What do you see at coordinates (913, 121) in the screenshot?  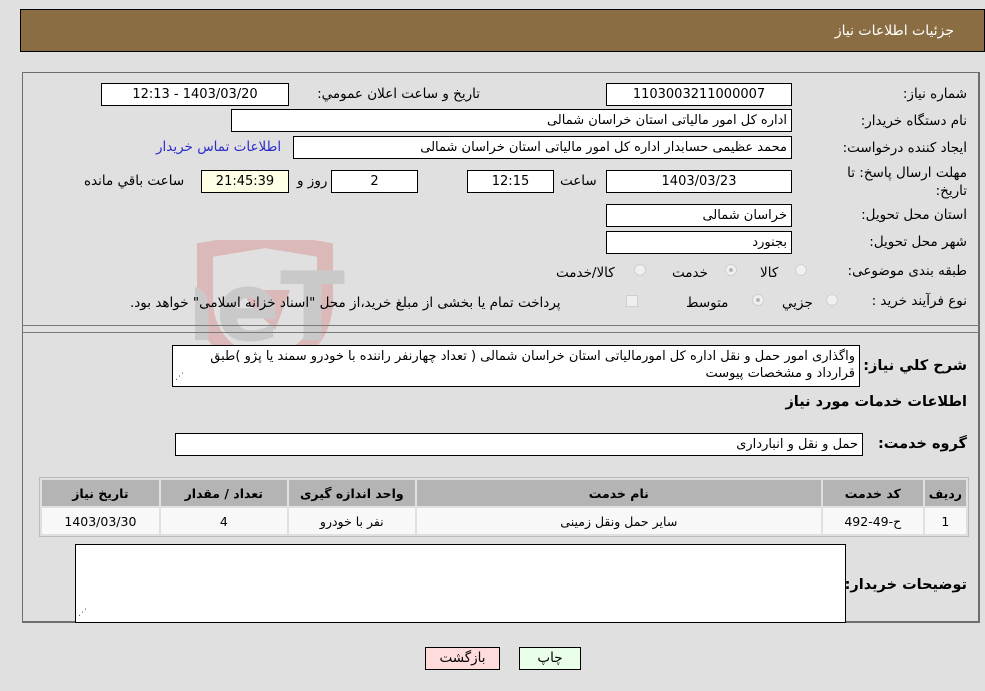 I see `buyer-org-label: نام دستگاه خريدار:` at bounding box center [913, 121].